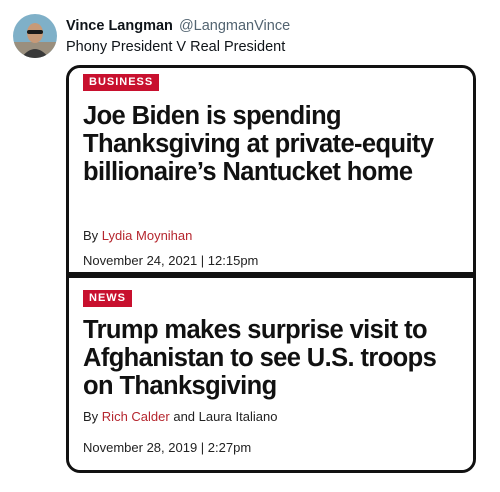  I want to click on byline: By Lydia Moynihan, so click(137, 235).